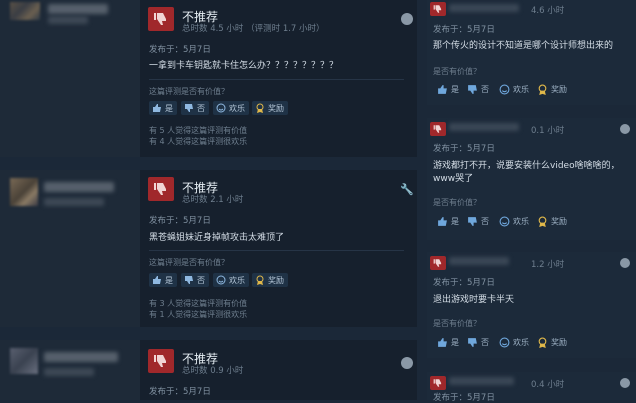  What do you see at coordinates (243, 64) in the screenshot?
I see `review-text: 一拿到卡车钥匙就卡住怎么办？？？？？？？？` at bounding box center [243, 64].